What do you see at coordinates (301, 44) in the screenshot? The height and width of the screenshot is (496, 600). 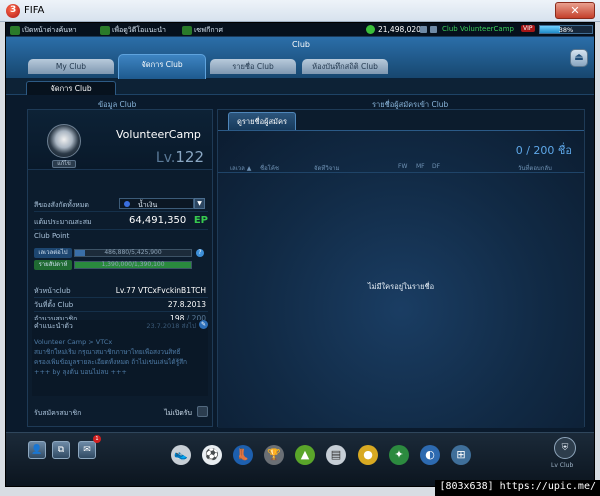 I see `page-title: Club` at bounding box center [301, 44].